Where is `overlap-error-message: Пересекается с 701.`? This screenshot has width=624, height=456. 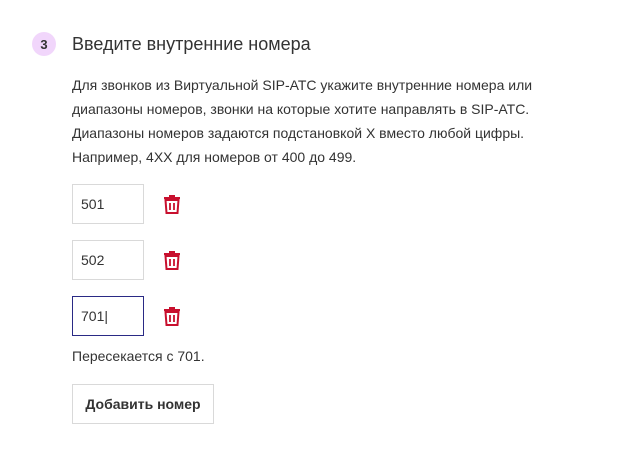
overlap-error-message: Пересекается с 701. is located at coordinates (138, 356).